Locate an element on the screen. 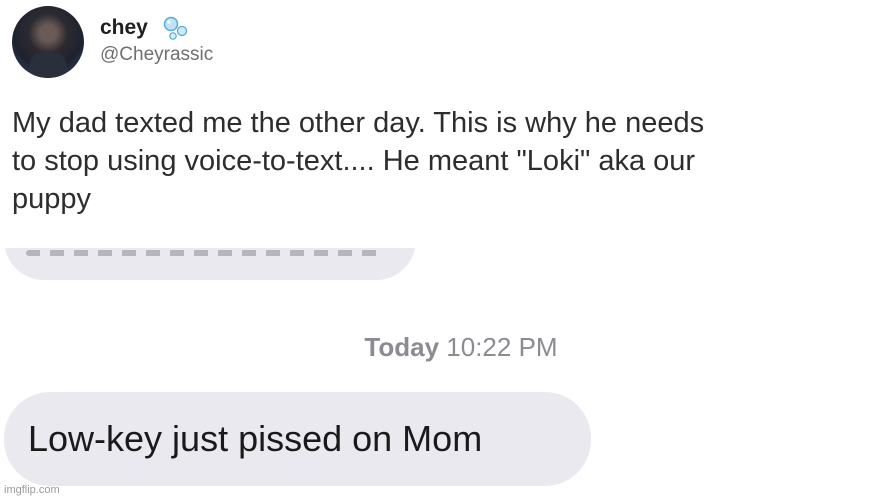 Image resolution: width=871 pixels, height=499 pixels. message-timestamp: Today 10:22 PM is located at coordinates (435, 347).